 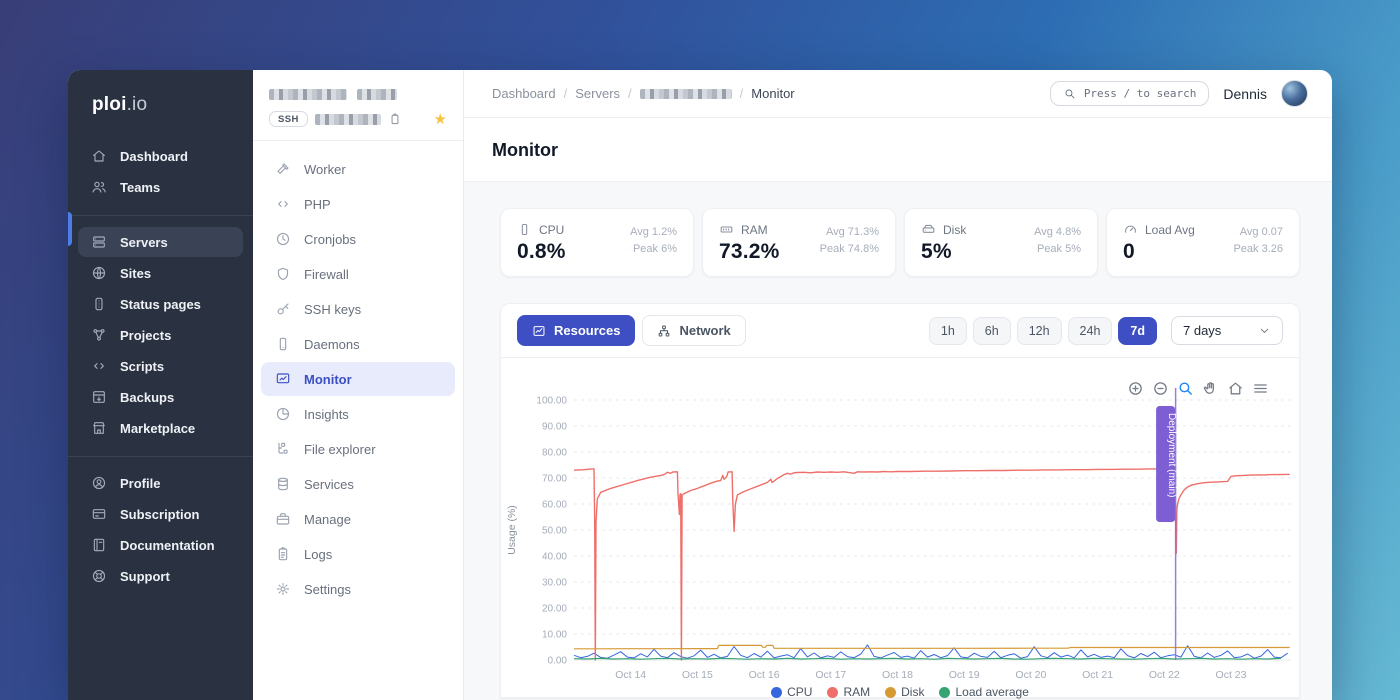 I want to click on stat-card-ram: RAM 73.2% Avg 71.3% Peak 74.8%, so click(x=799, y=242).